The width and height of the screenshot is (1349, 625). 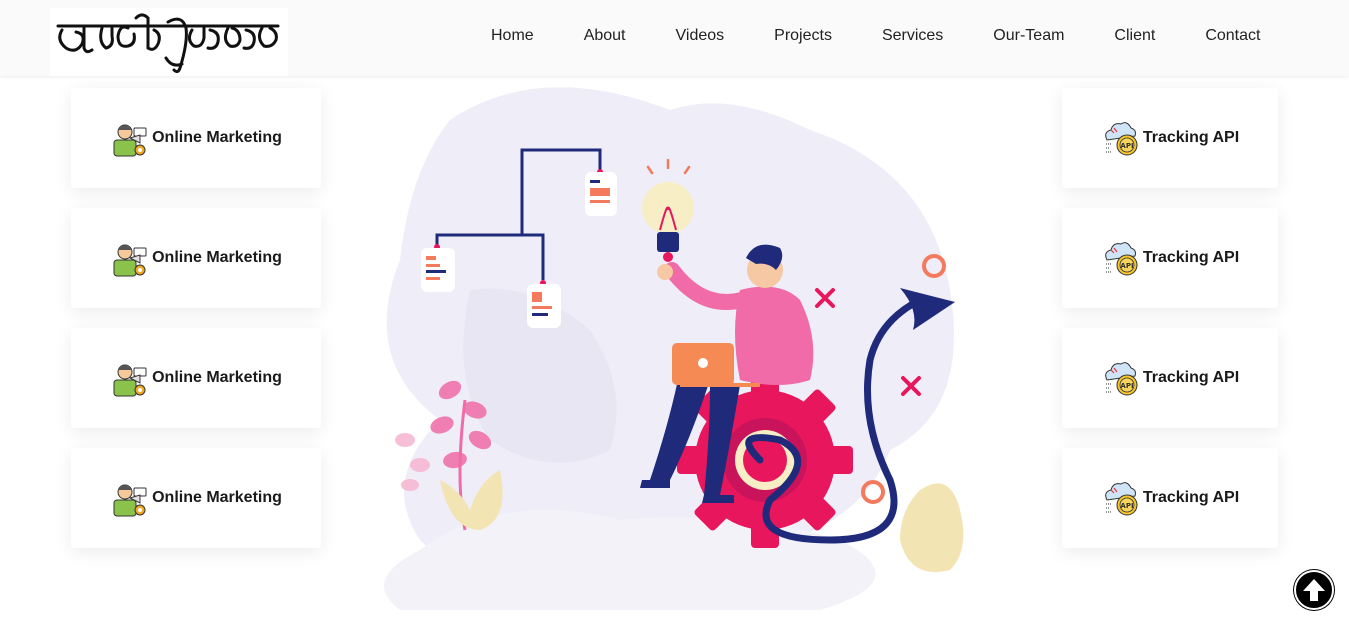 I want to click on nav-about: About, so click(x=605, y=36).